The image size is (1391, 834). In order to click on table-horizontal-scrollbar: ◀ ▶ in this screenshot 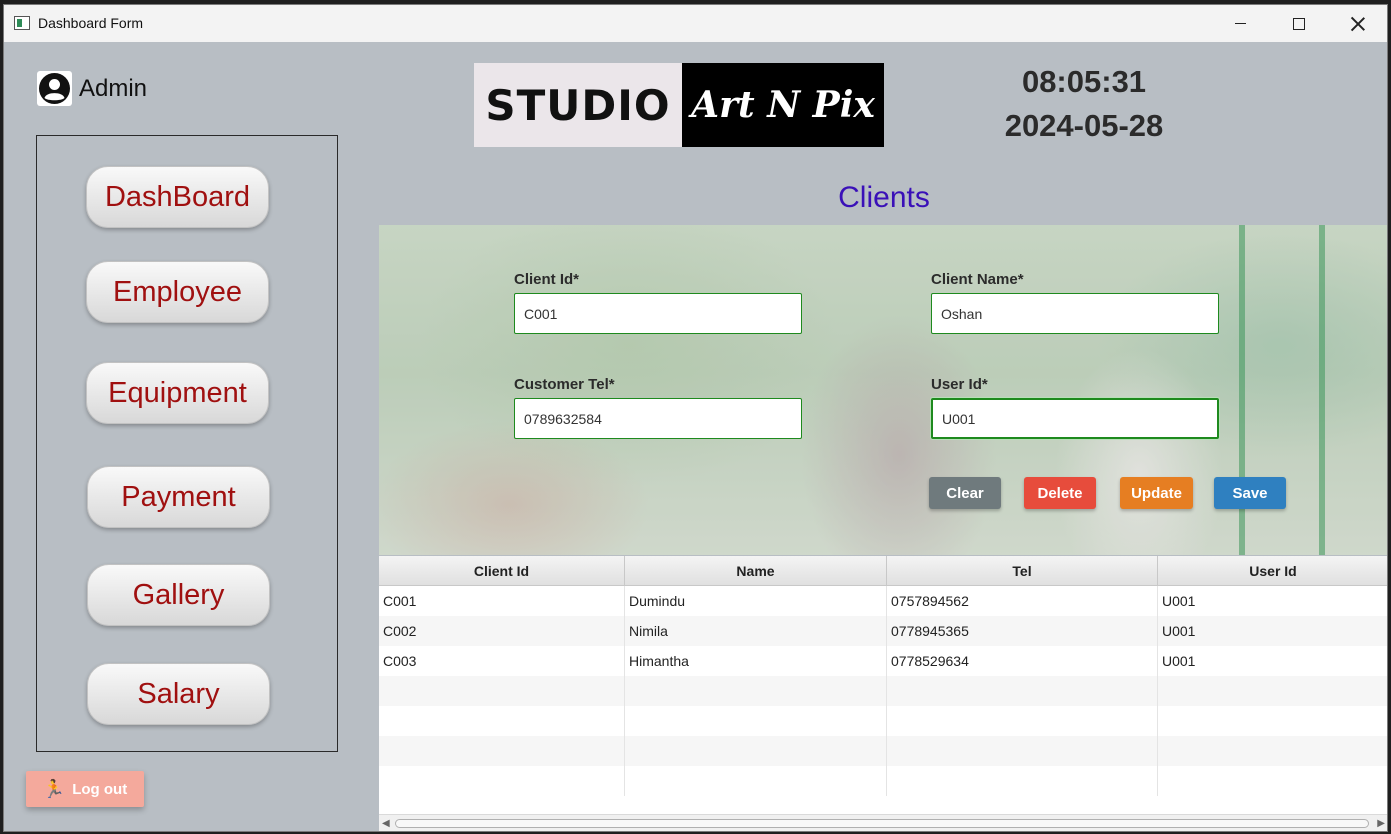, I will do `click(883, 822)`.